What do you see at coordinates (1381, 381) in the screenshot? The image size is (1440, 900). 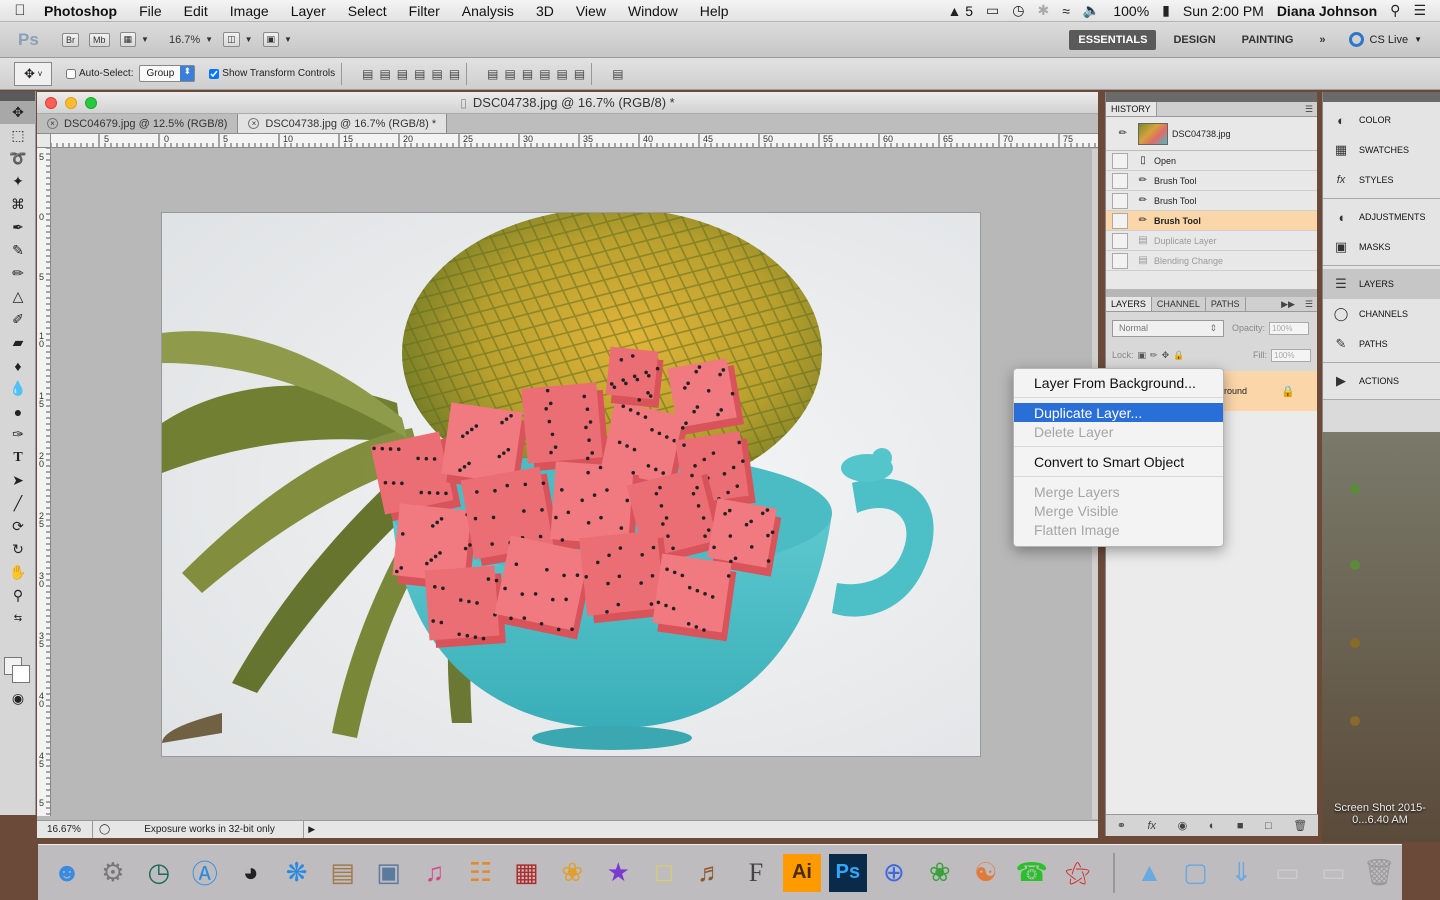 I see `panel-actions: ▶ ACTIONS` at bounding box center [1381, 381].